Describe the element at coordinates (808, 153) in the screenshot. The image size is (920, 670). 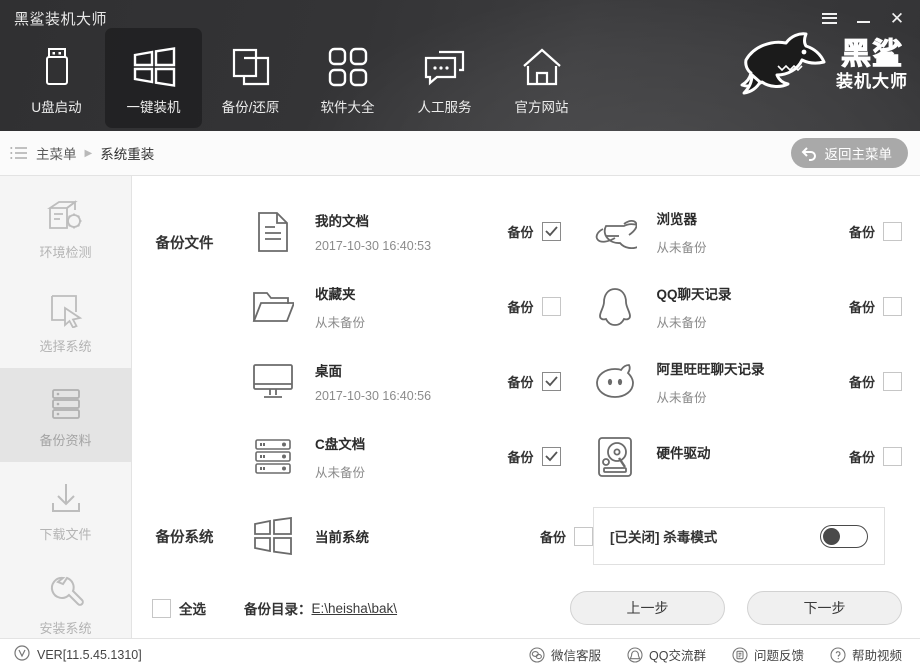
I see `back-arrow-icon` at that location.